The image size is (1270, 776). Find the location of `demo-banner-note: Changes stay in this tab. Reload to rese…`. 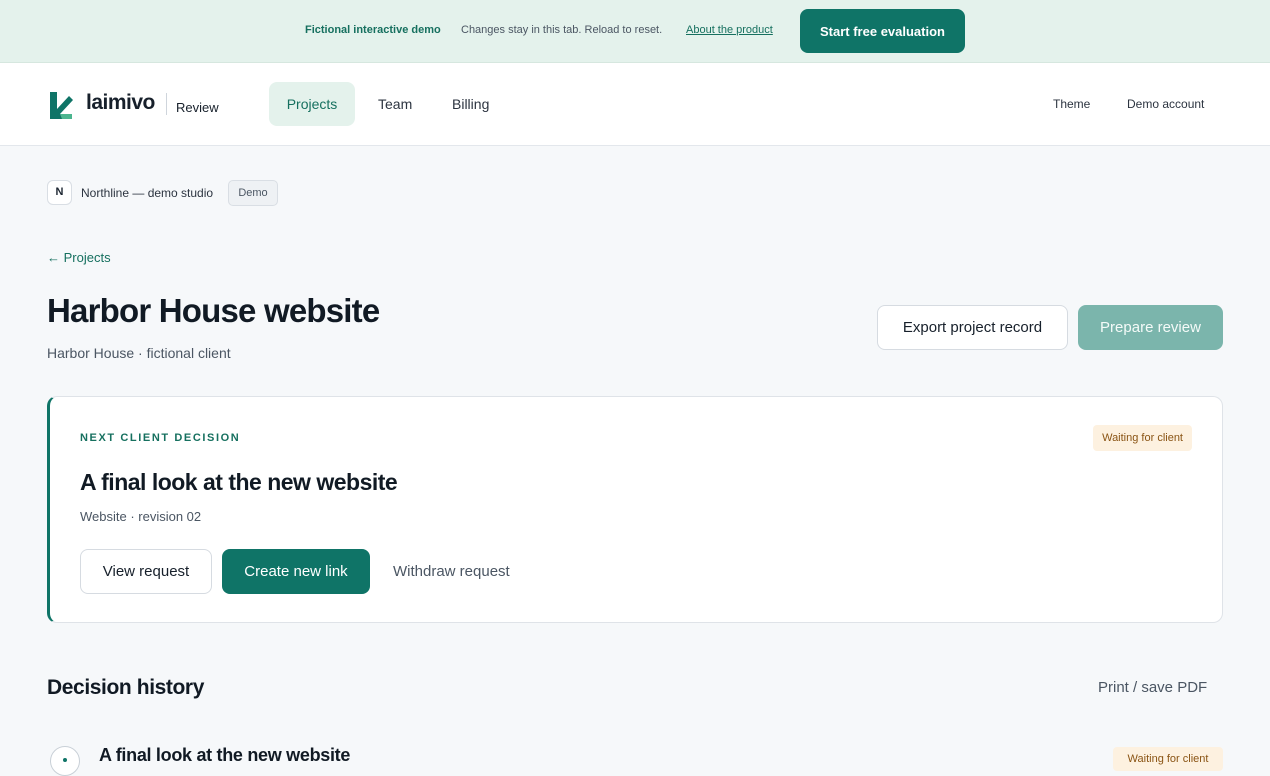

demo-banner-note: Changes stay in this tab. Reload to rese… is located at coordinates (562, 30).